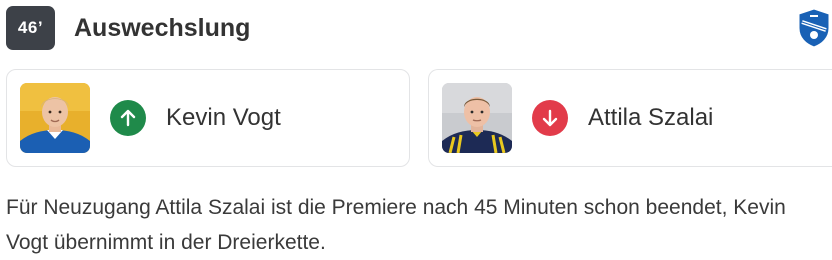 Image resolution: width=832 pixels, height=260 pixels. I want to click on player-in-name: Kevin Vogt, so click(223, 118).